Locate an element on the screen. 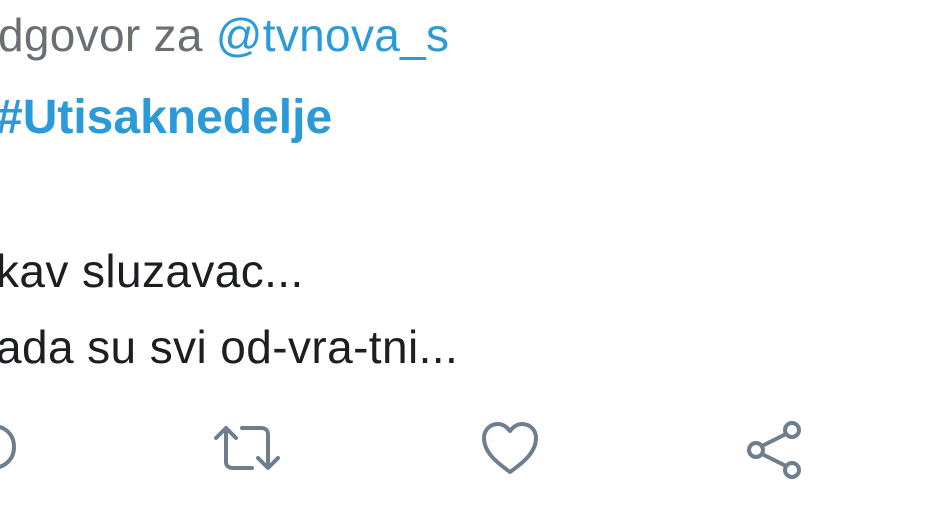 The height and width of the screenshot is (525, 930). reply-icon is located at coordinates (8, 447).